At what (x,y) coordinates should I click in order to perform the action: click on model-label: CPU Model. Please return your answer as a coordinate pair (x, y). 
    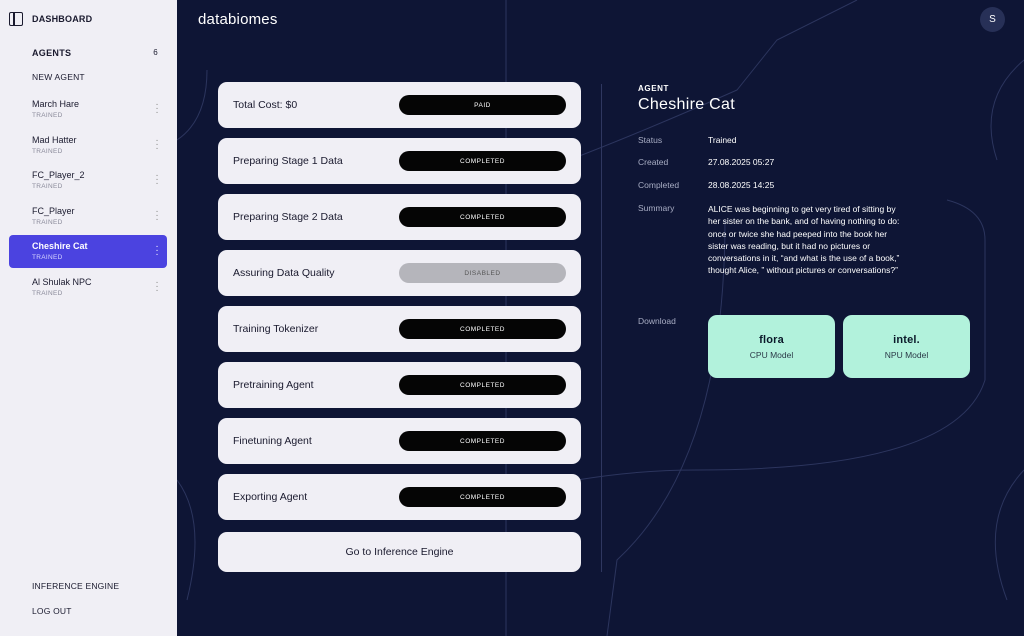
    Looking at the image, I should click on (771, 354).